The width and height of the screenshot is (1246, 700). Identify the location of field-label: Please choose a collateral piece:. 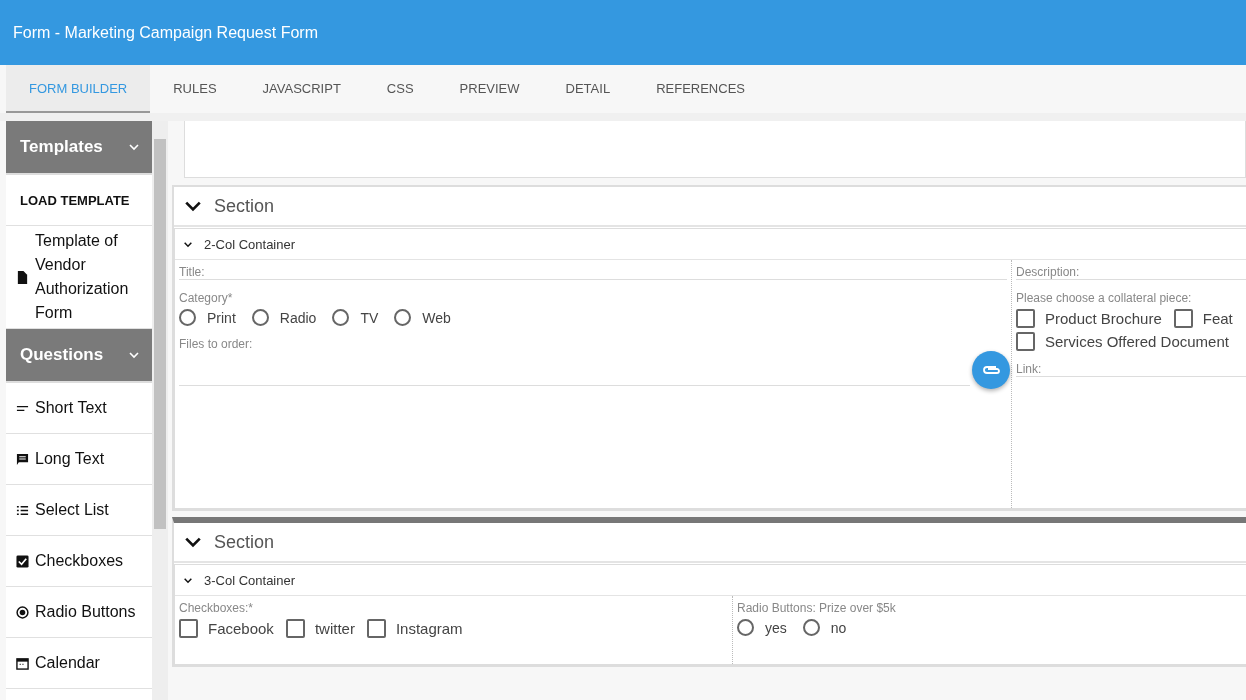
(1104, 298).